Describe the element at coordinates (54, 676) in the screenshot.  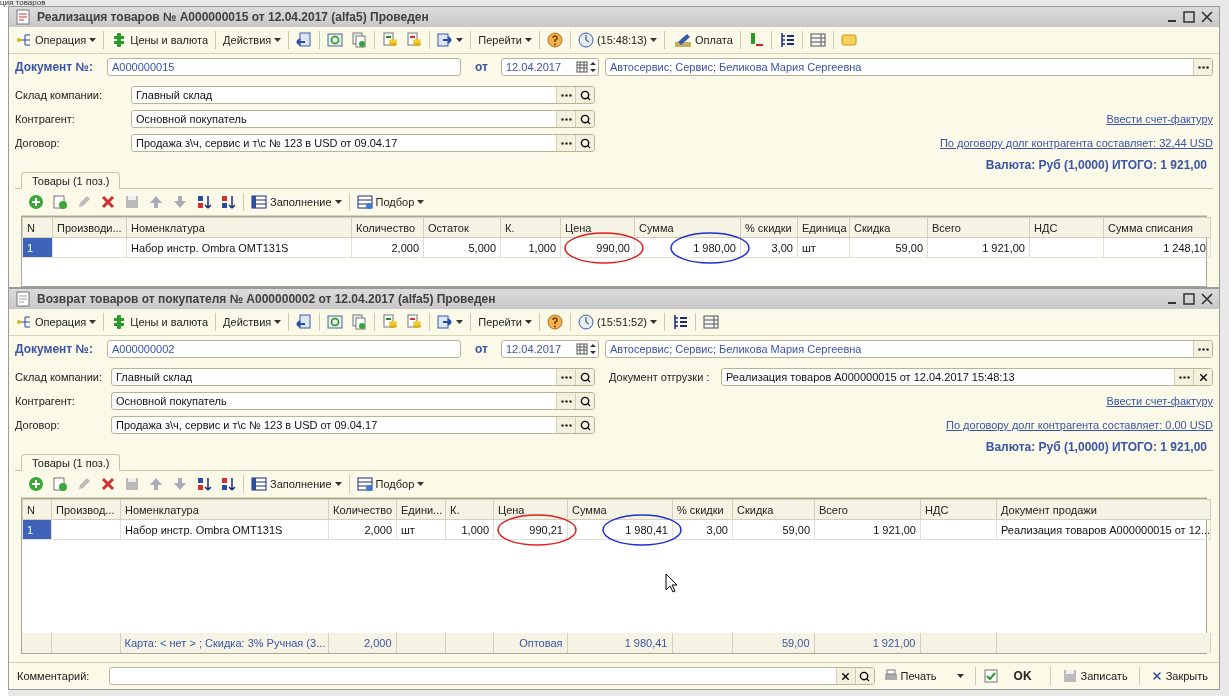
I see `comment-label: Комментарий:` at that location.